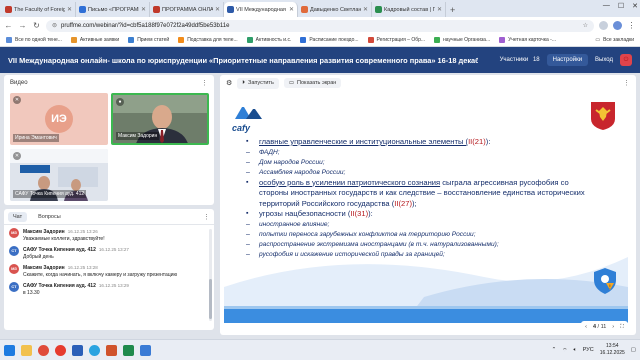 The image size is (640, 360). Describe the element at coordinates (603, 118) in the screenshot. I see `russian-emblem-icon` at that location.